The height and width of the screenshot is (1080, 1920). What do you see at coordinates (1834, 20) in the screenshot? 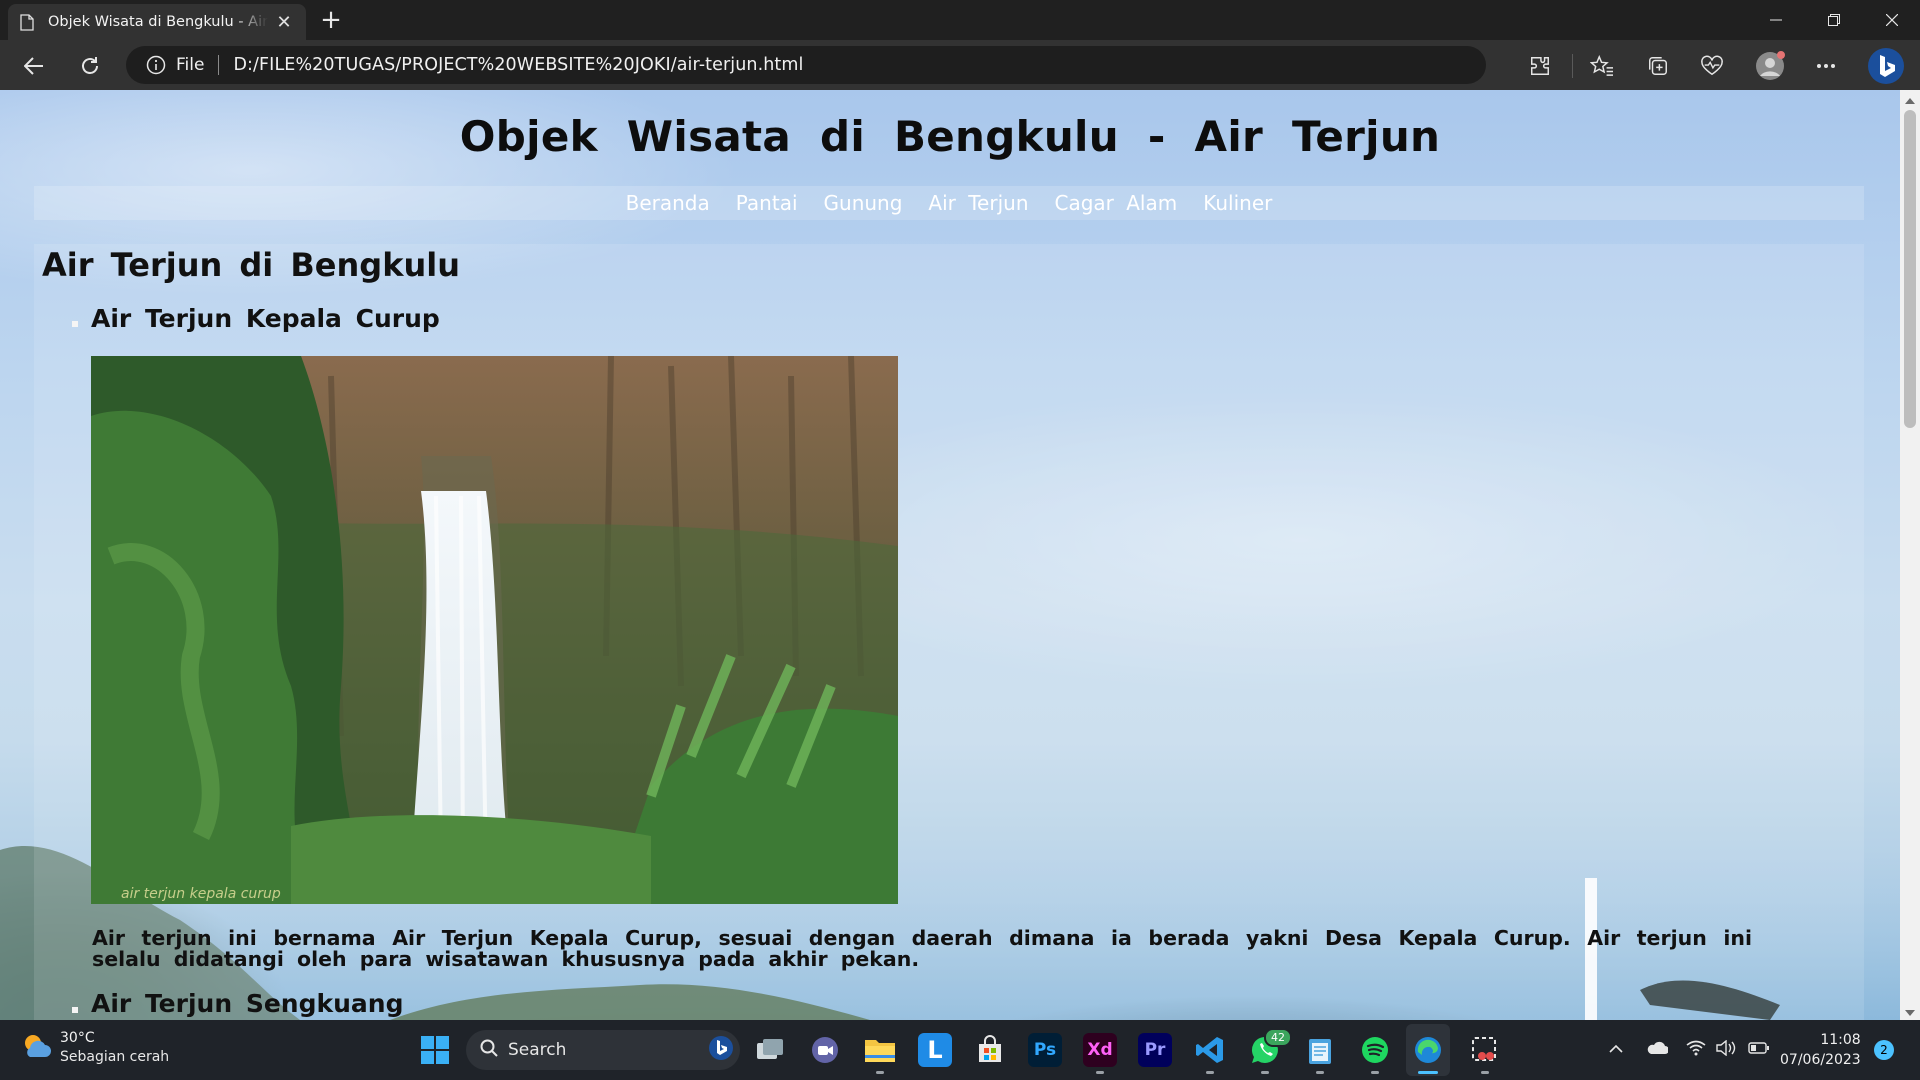
I see `restore-icon` at bounding box center [1834, 20].